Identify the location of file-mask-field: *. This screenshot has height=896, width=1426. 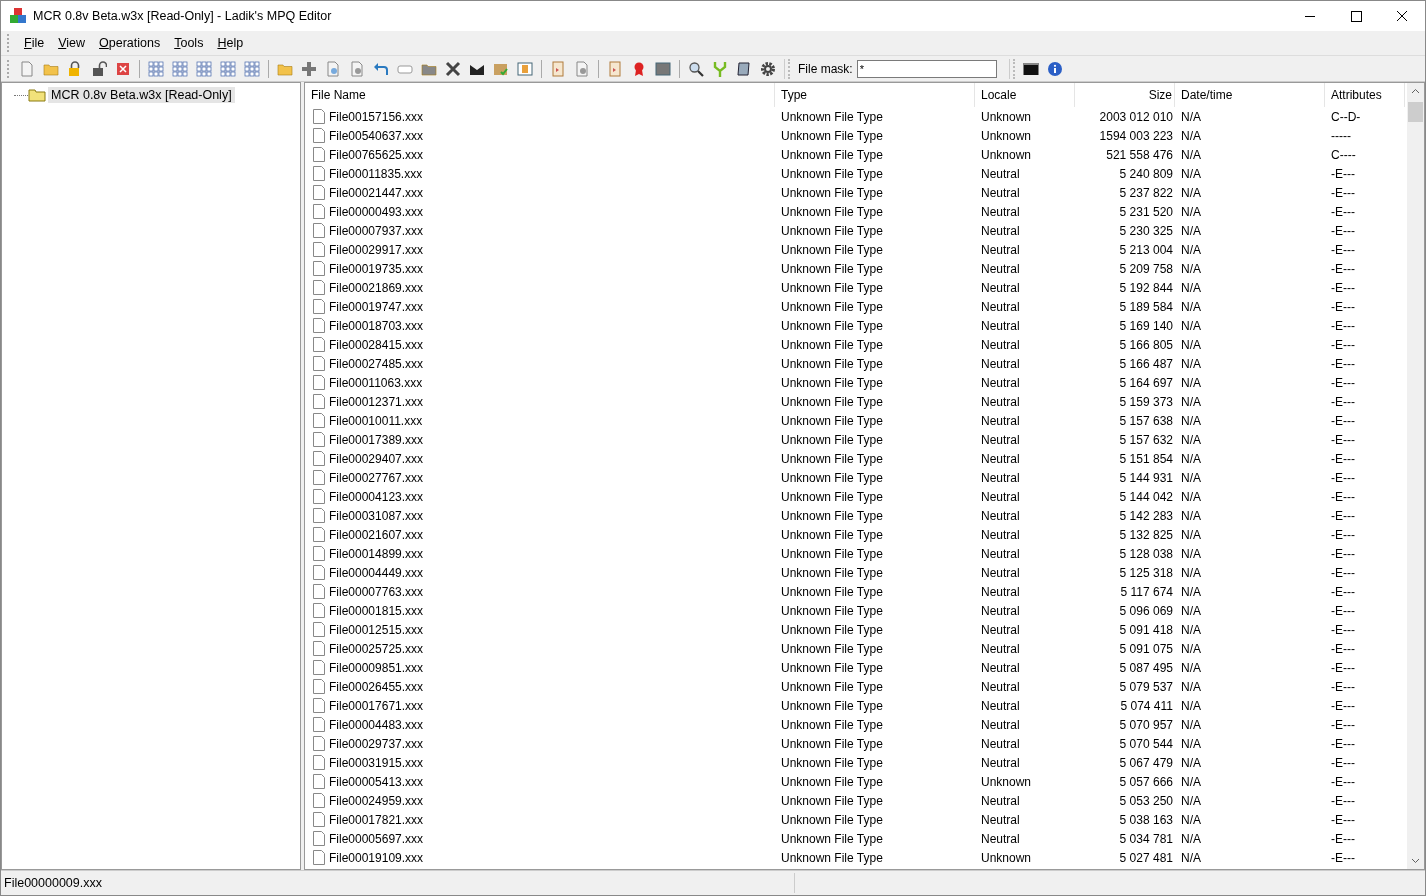
(926, 68).